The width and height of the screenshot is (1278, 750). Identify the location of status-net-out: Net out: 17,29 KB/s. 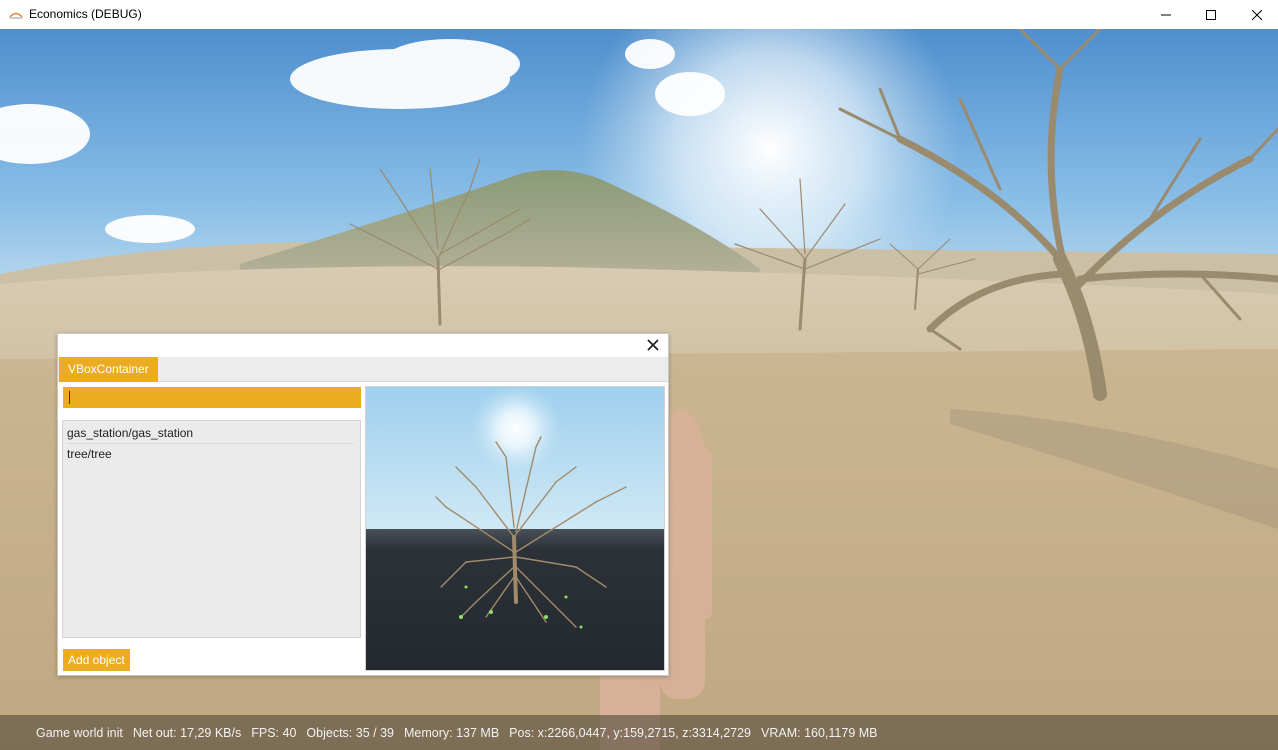
(187, 732).